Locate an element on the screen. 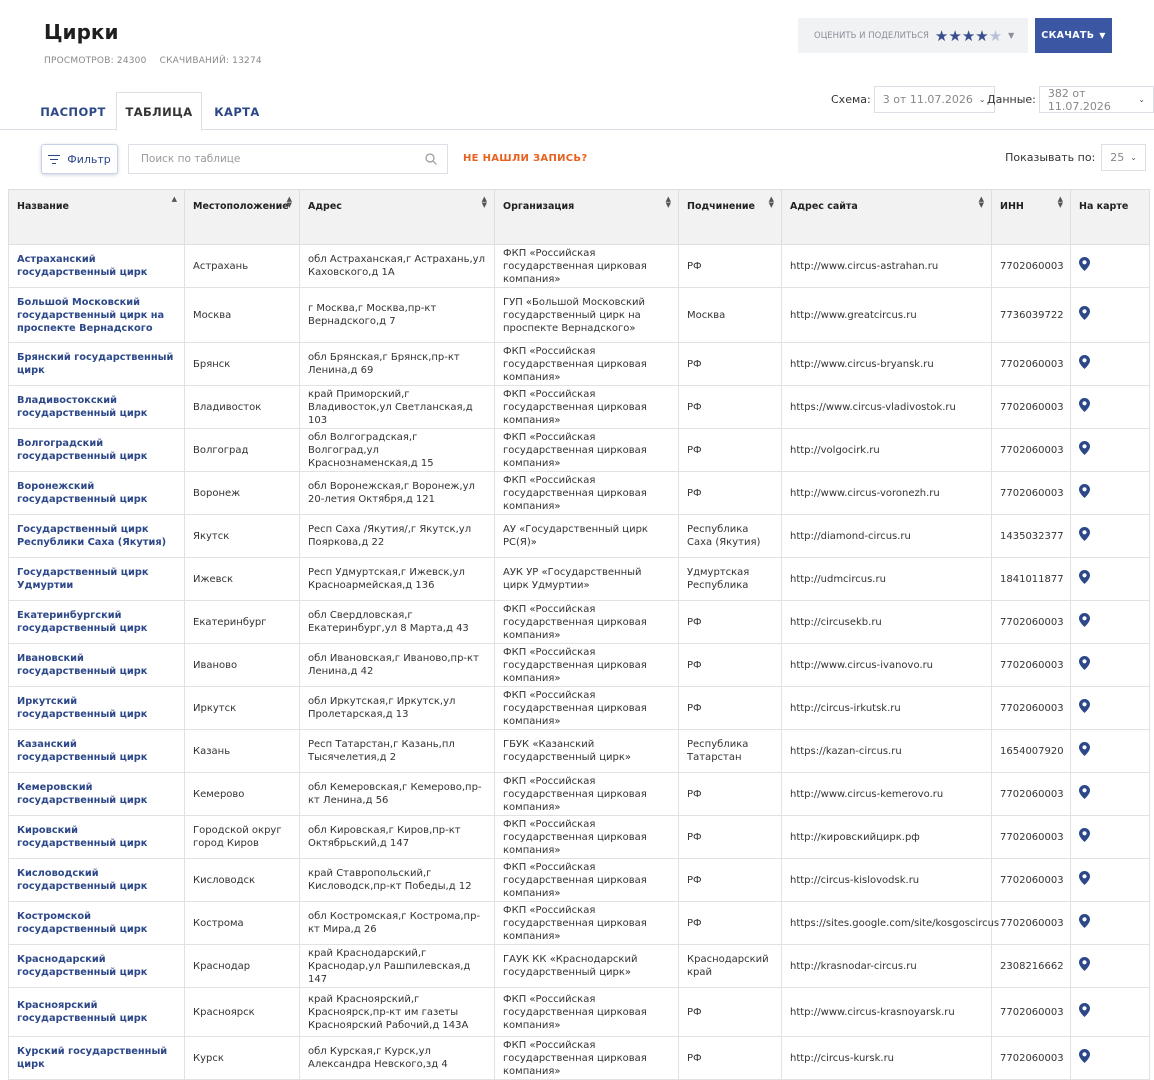 The width and height of the screenshot is (1154, 1080). search-icon is located at coordinates (431, 159).